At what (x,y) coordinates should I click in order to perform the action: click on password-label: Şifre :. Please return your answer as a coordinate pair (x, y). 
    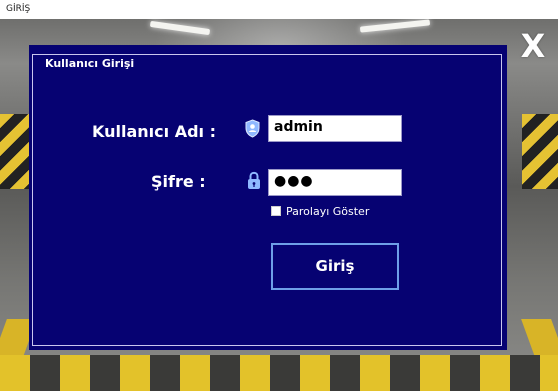
    Looking at the image, I should click on (178, 181).